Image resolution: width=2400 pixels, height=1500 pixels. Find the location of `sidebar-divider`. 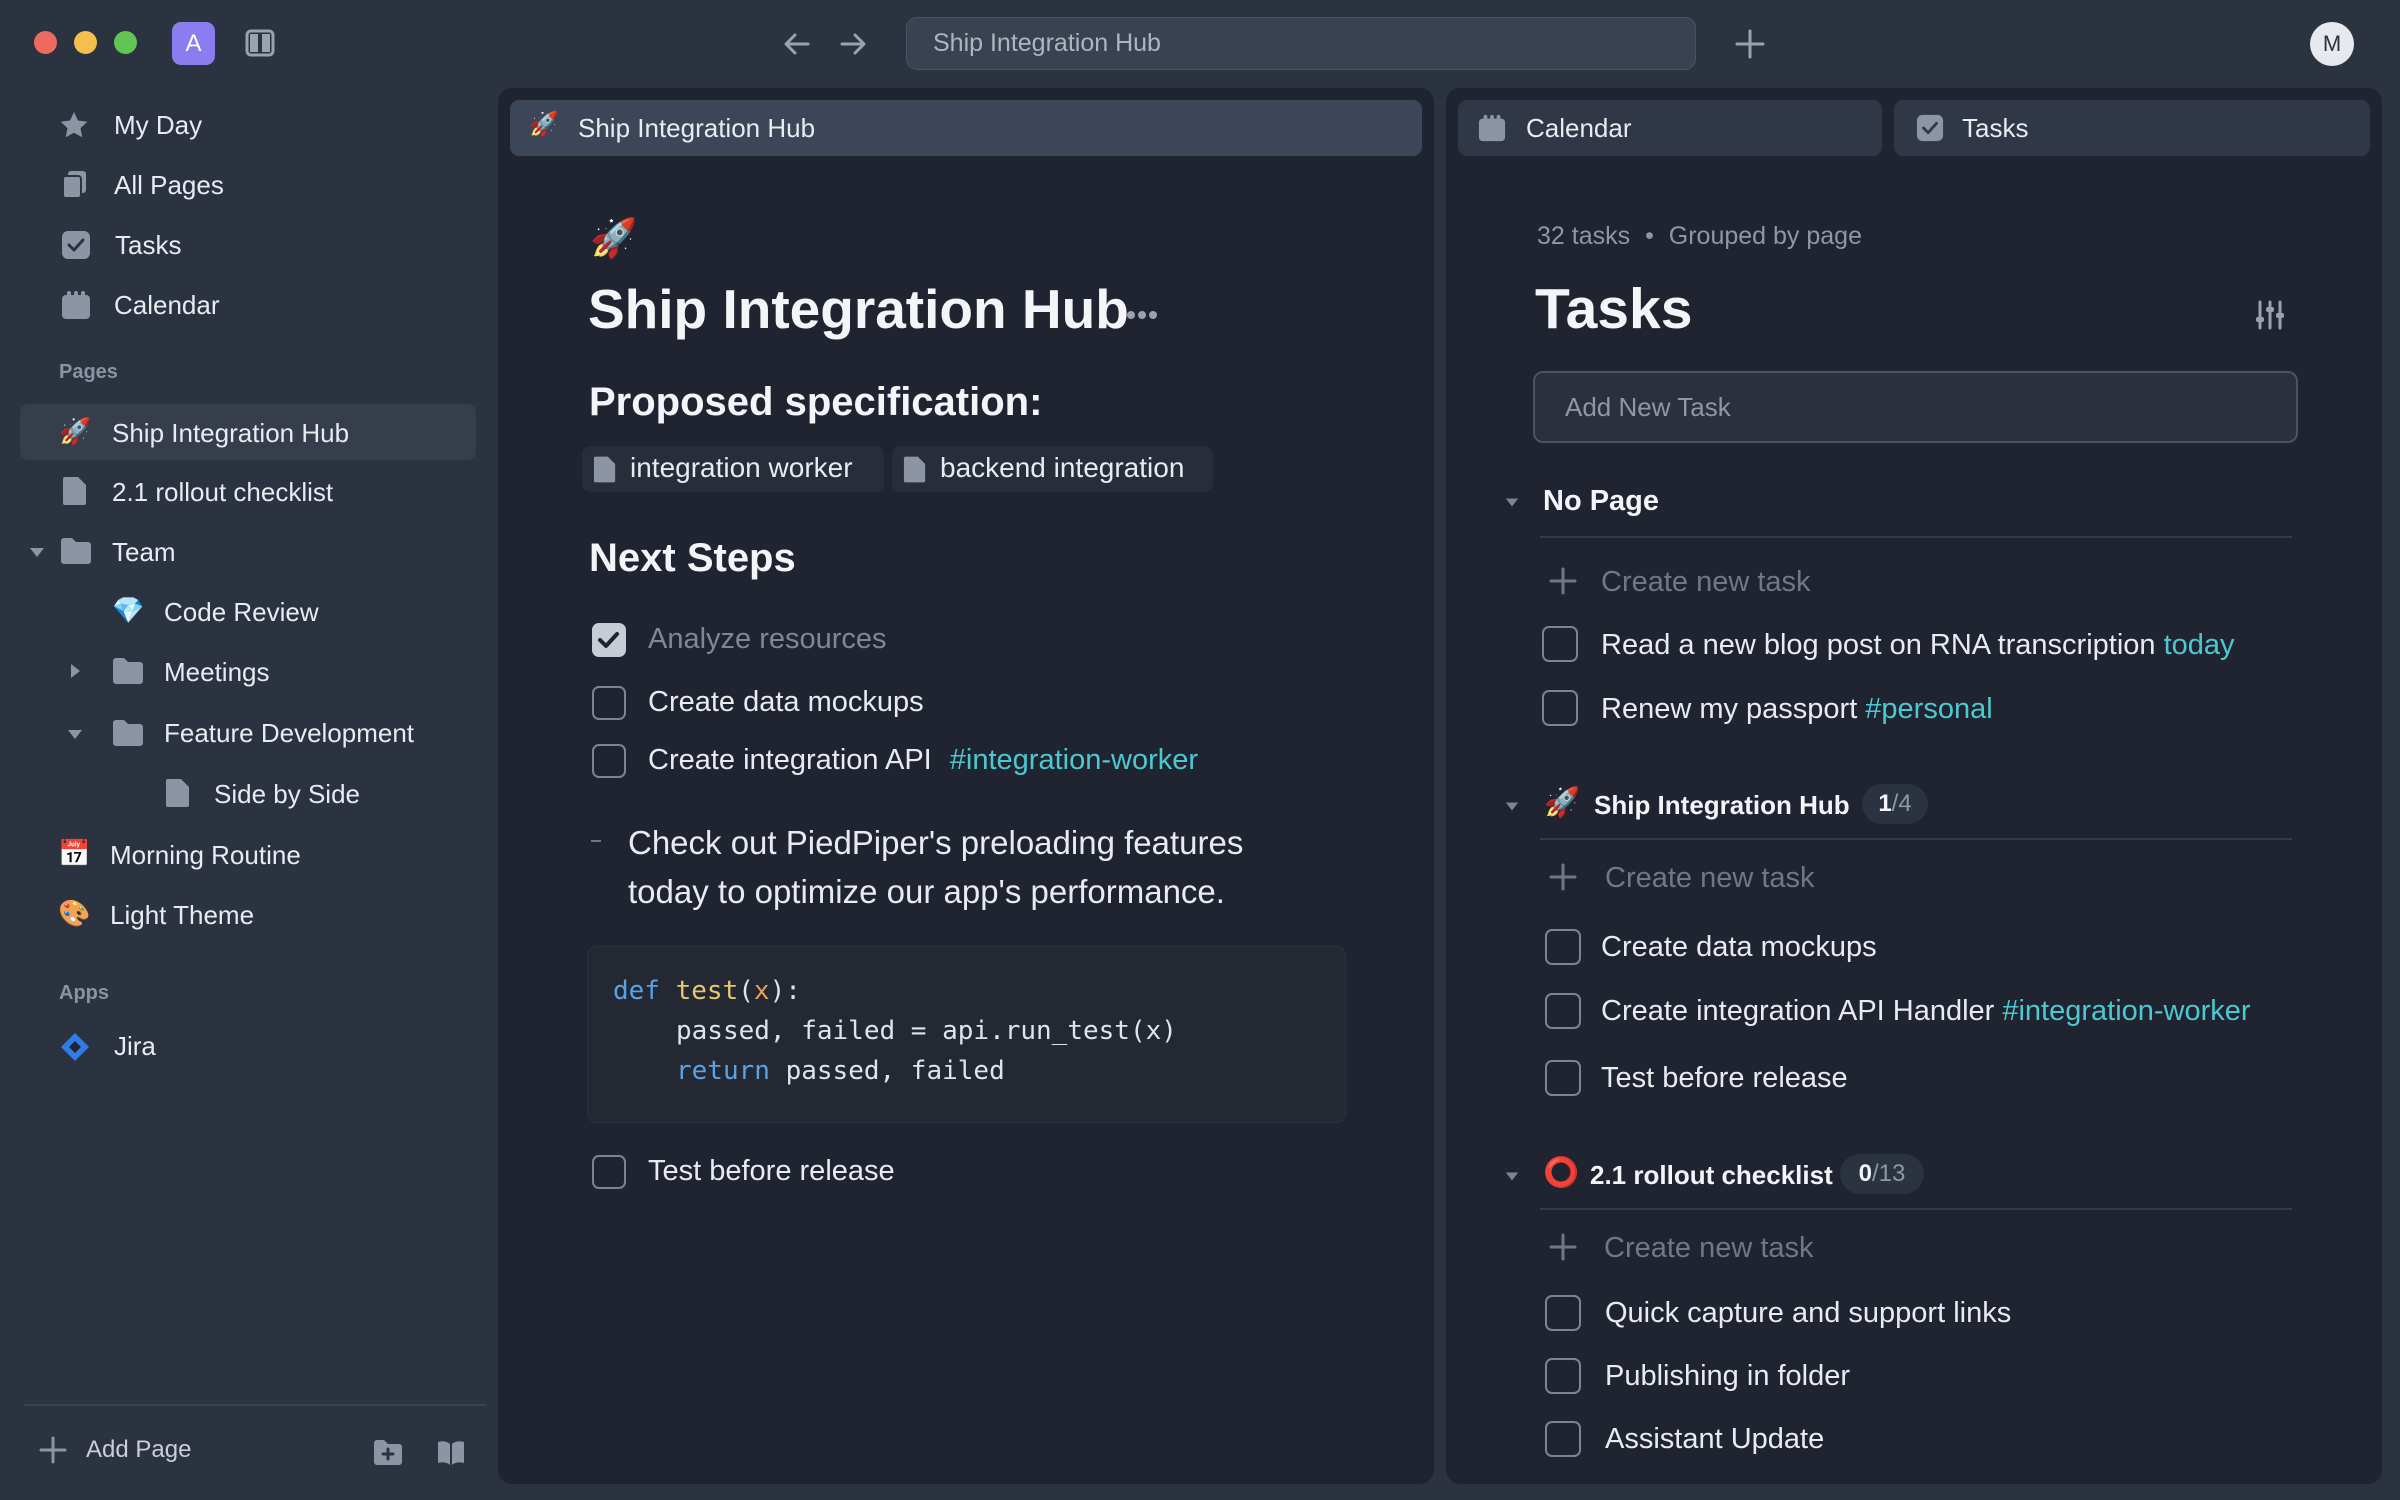

sidebar-divider is located at coordinates (255, 1405).